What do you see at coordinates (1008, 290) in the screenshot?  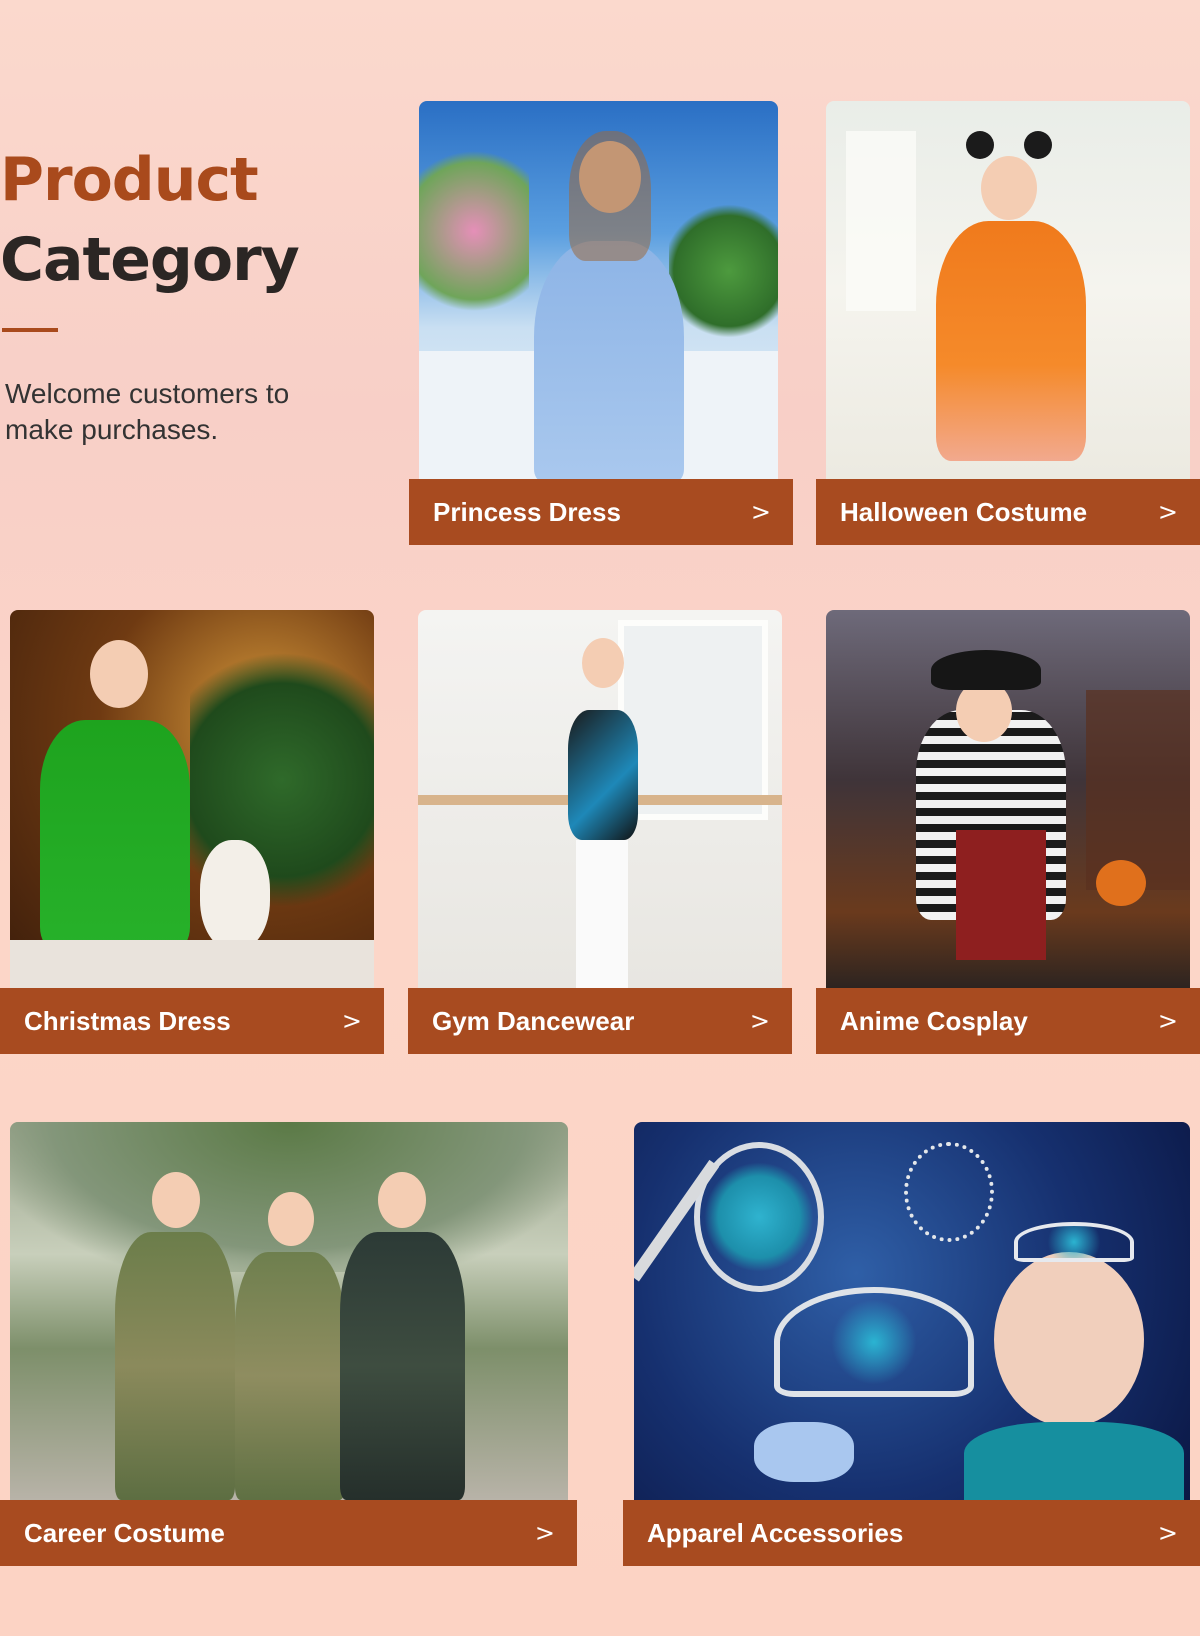 I see `halloween-costume-photo` at bounding box center [1008, 290].